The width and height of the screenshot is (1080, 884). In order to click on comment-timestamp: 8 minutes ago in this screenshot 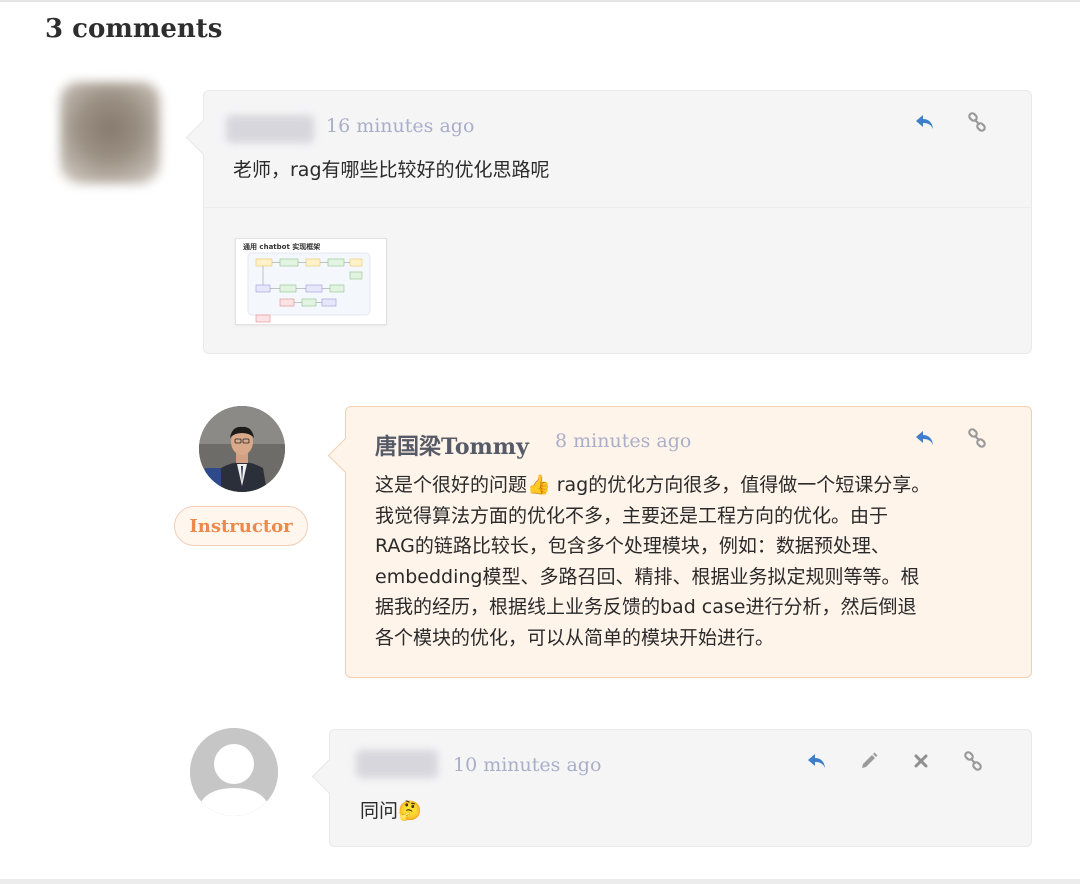, I will do `click(623, 441)`.